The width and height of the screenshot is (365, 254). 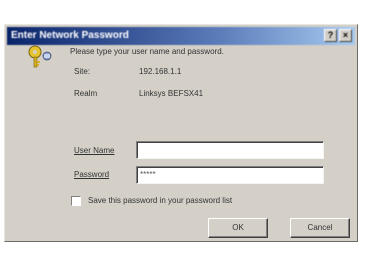 I want to click on save-password-checkbox, so click(x=76, y=201).